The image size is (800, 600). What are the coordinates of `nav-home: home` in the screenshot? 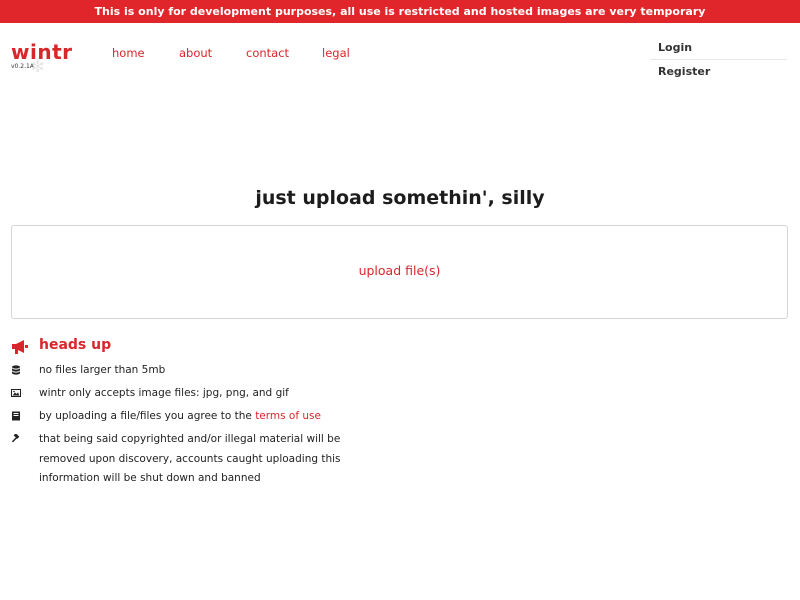 It's located at (128, 53).